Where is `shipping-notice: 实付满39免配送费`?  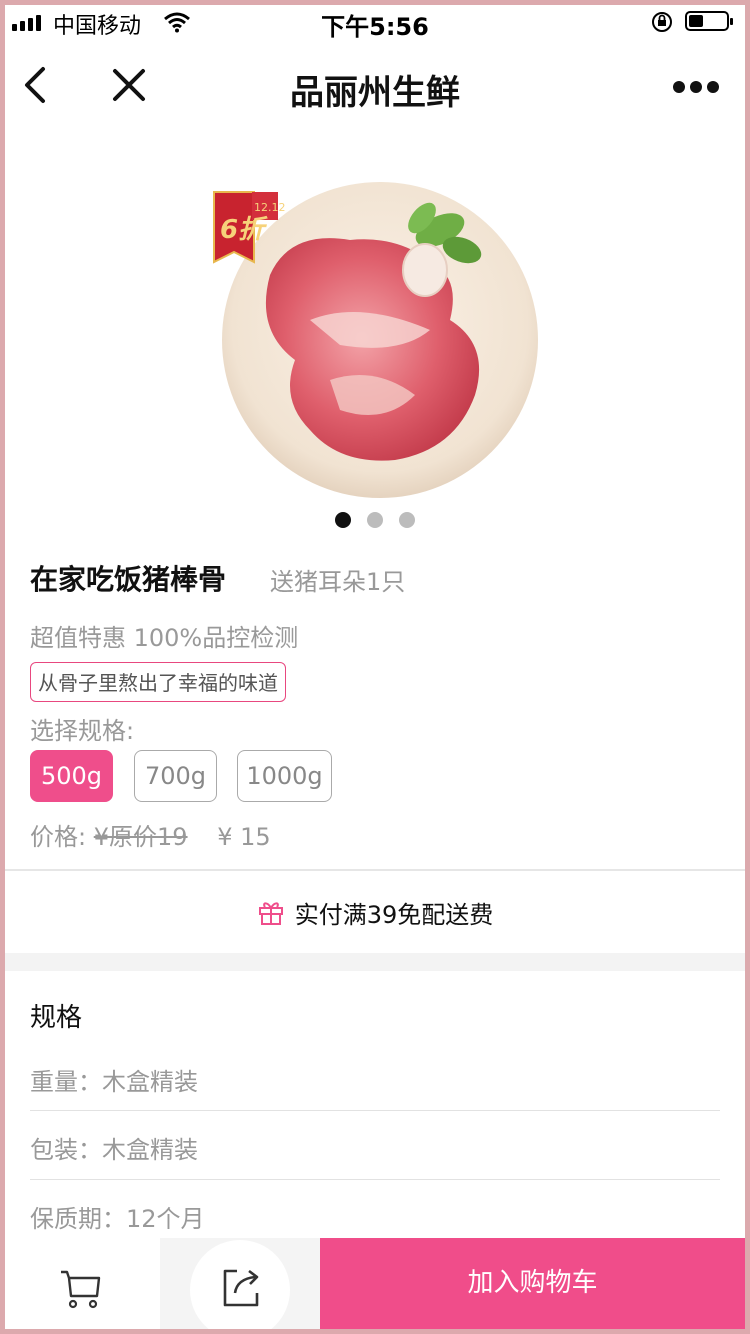 shipping-notice: 实付满39免配送费 is located at coordinates (375, 912).